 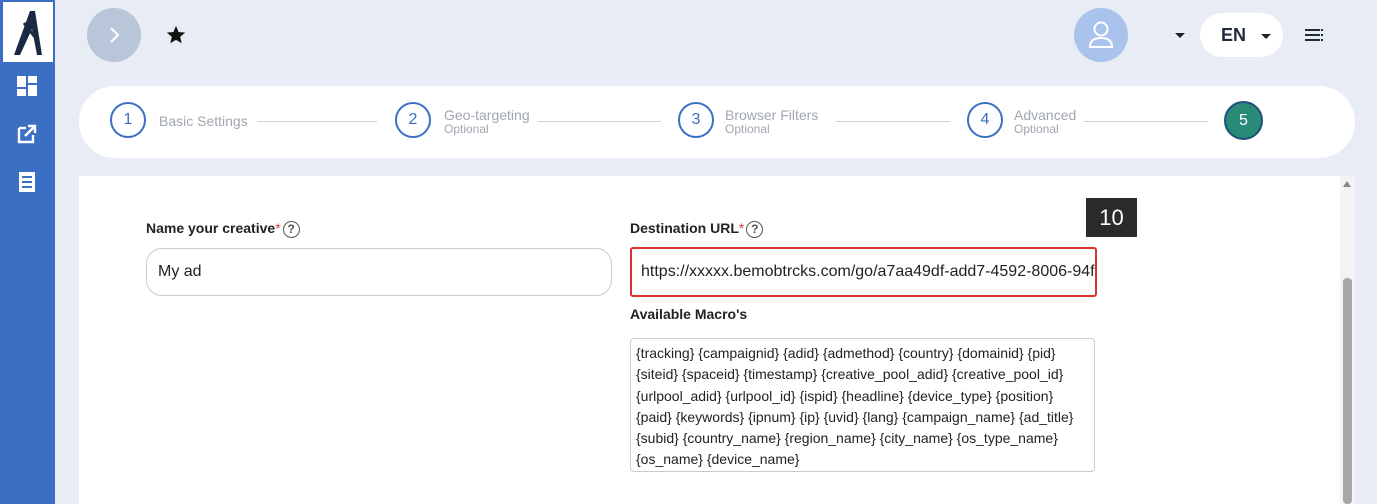 What do you see at coordinates (176, 35) in the screenshot?
I see `star-icon` at bounding box center [176, 35].